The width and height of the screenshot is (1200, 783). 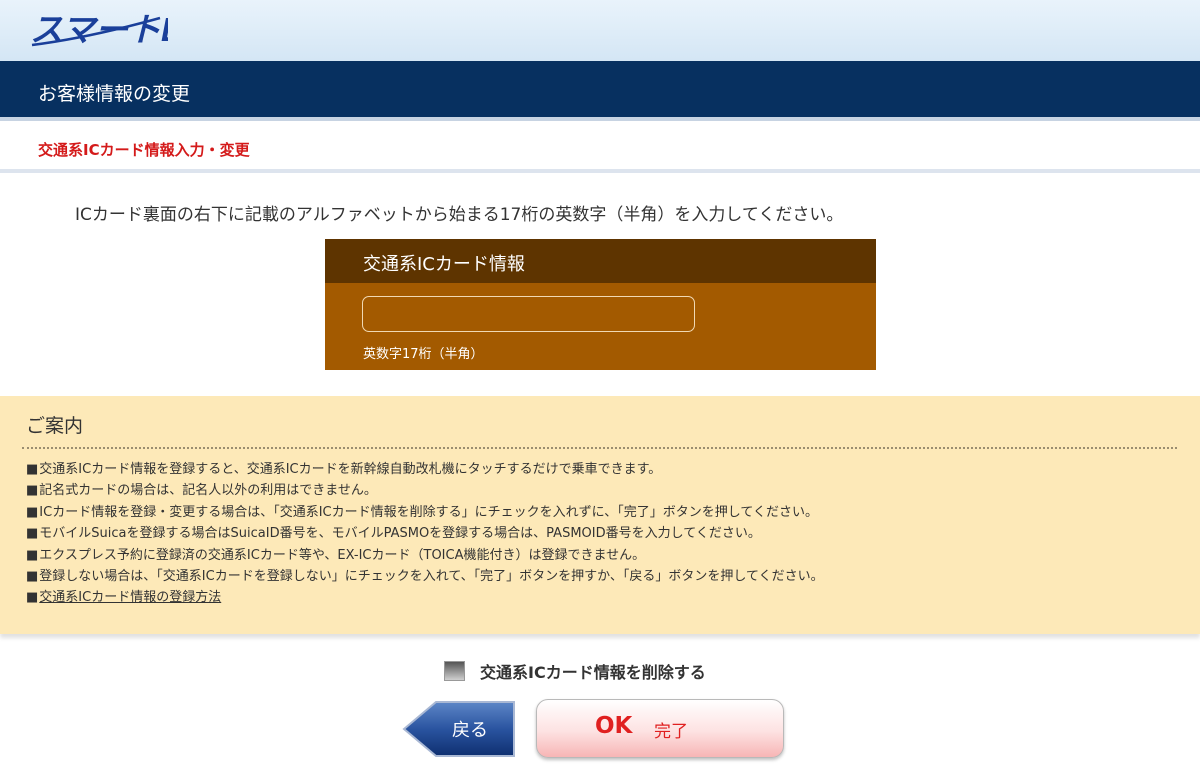 What do you see at coordinates (454, 671) in the screenshot?
I see `delete-card-checkbox` at bounding box center [454, 671].